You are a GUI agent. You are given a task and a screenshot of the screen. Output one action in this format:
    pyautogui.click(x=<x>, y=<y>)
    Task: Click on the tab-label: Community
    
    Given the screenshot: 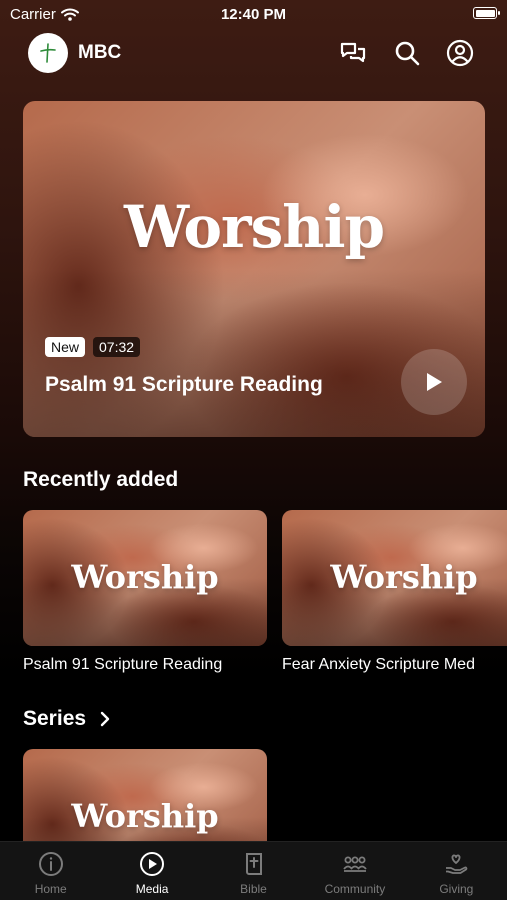 What is the action you would take?
    pyautogui.click(x=355, y=889)
    